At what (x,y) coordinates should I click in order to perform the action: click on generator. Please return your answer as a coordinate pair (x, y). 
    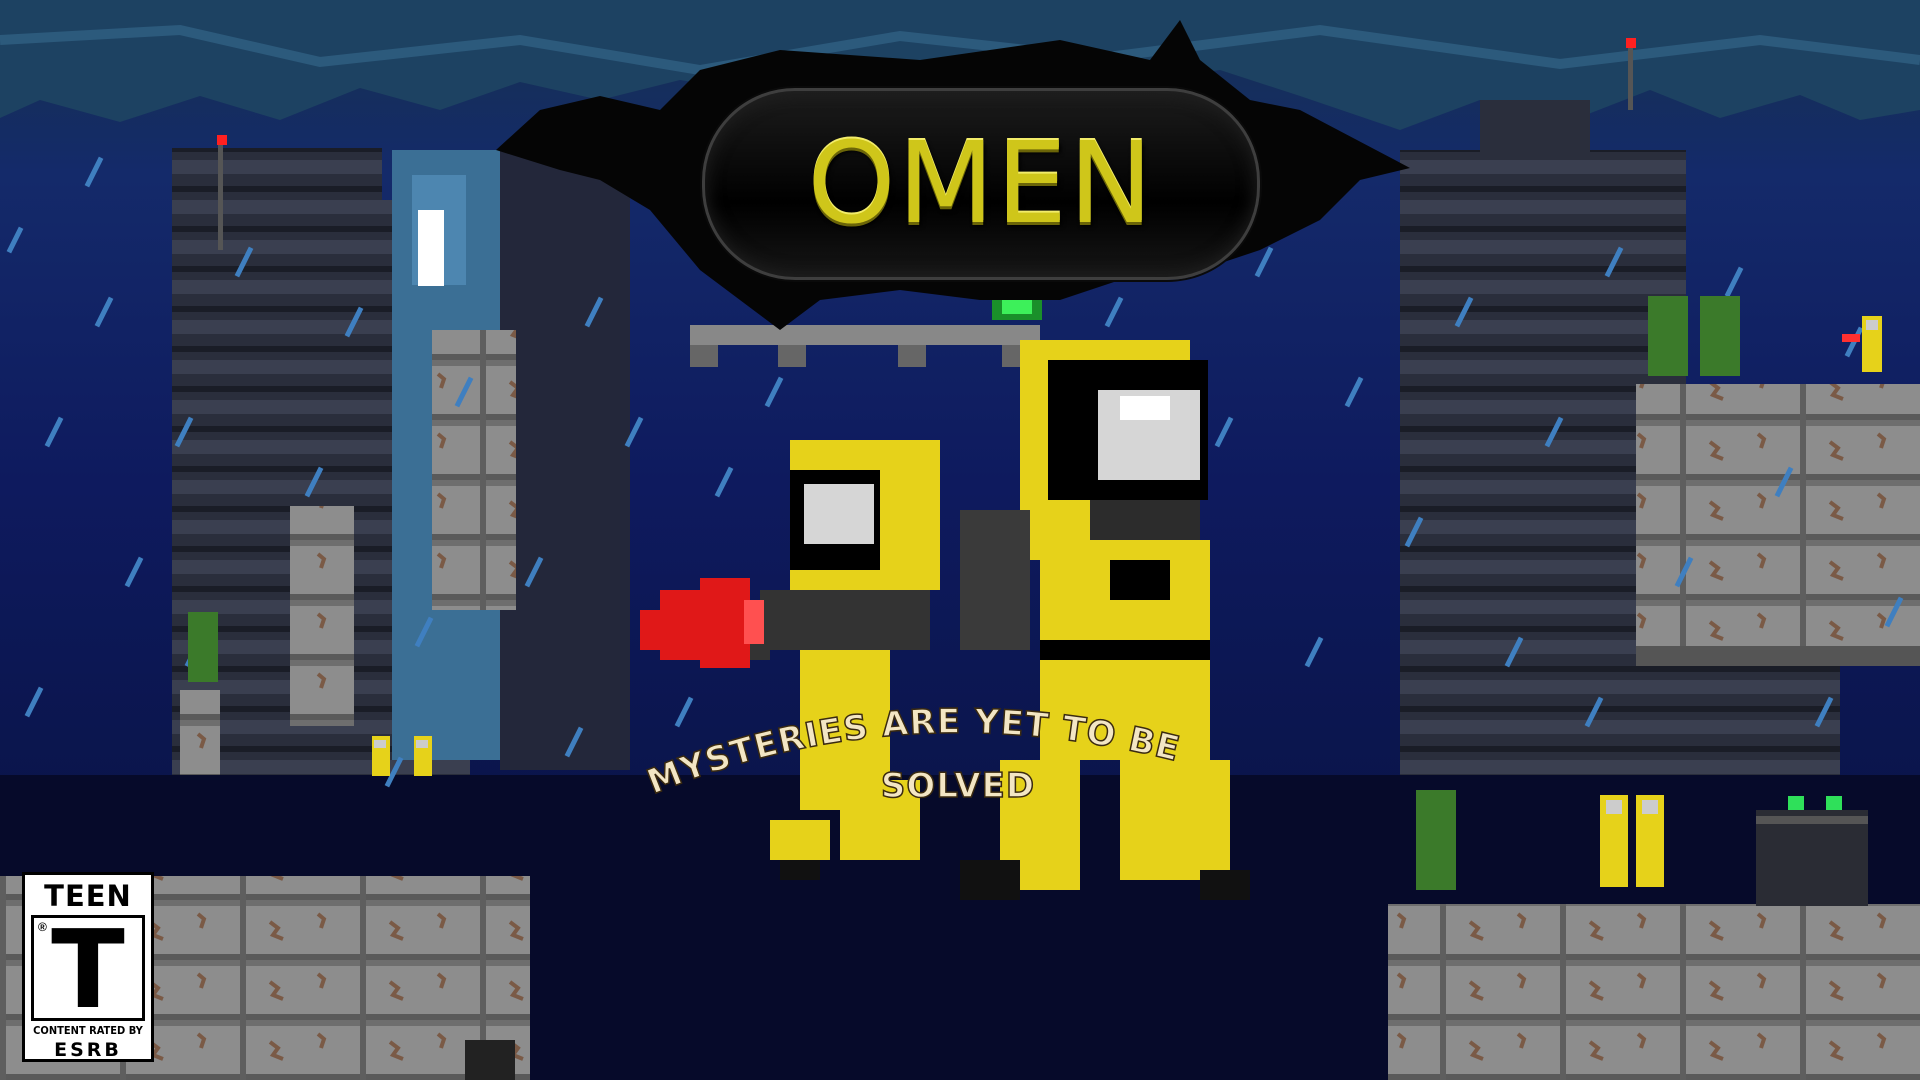
    Looking at the image, I should click on (1812, 851).